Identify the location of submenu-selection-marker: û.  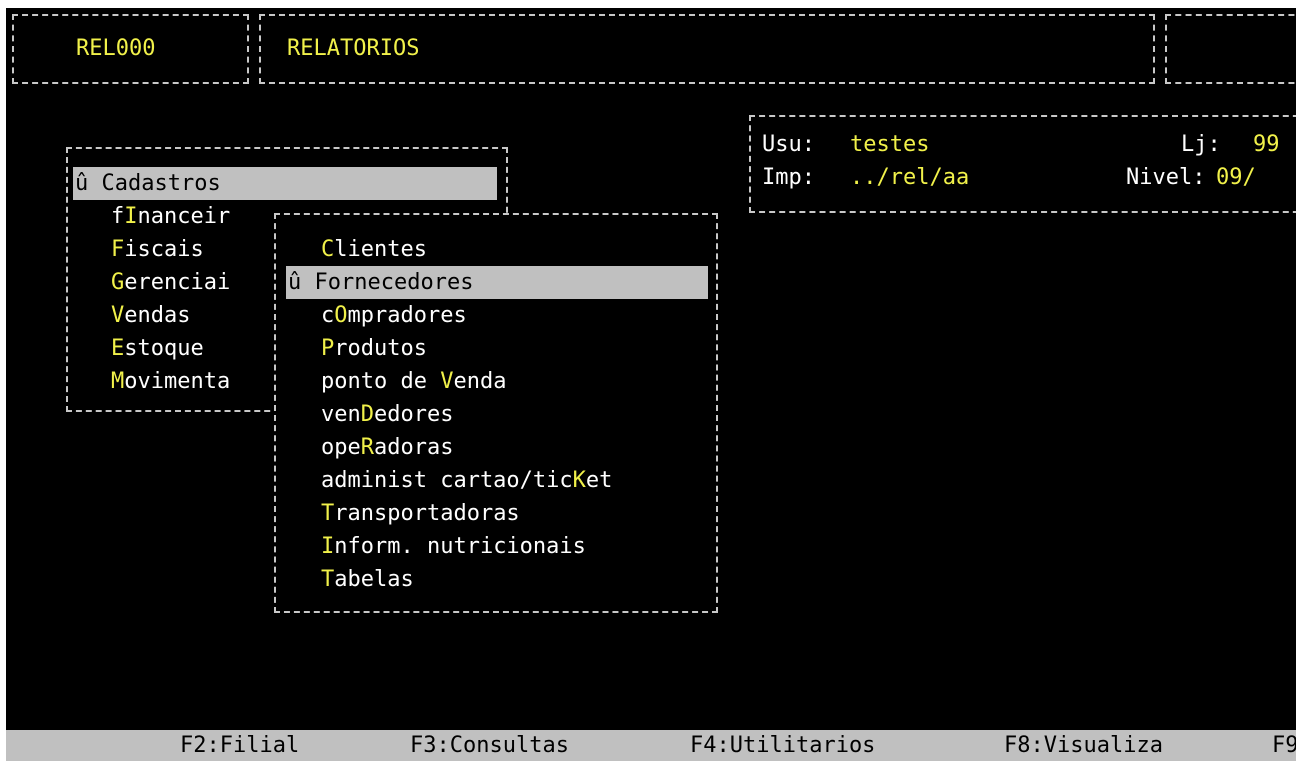
(301, 282).